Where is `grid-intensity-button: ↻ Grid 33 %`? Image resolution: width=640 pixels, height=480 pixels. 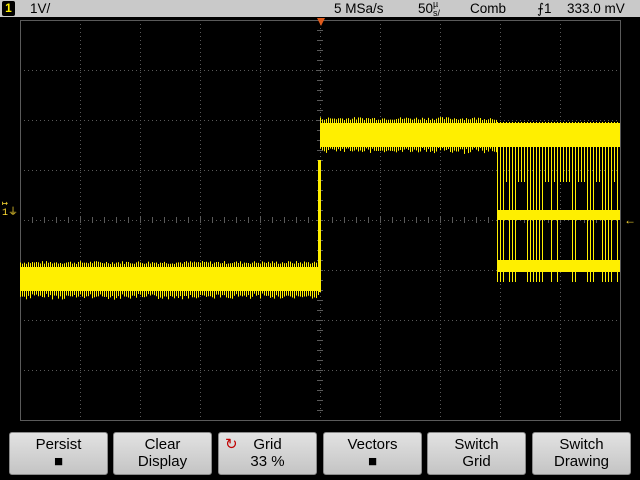
grid-intensity-button: ↻ Grid 33 % is located at coordinates (267, 453).